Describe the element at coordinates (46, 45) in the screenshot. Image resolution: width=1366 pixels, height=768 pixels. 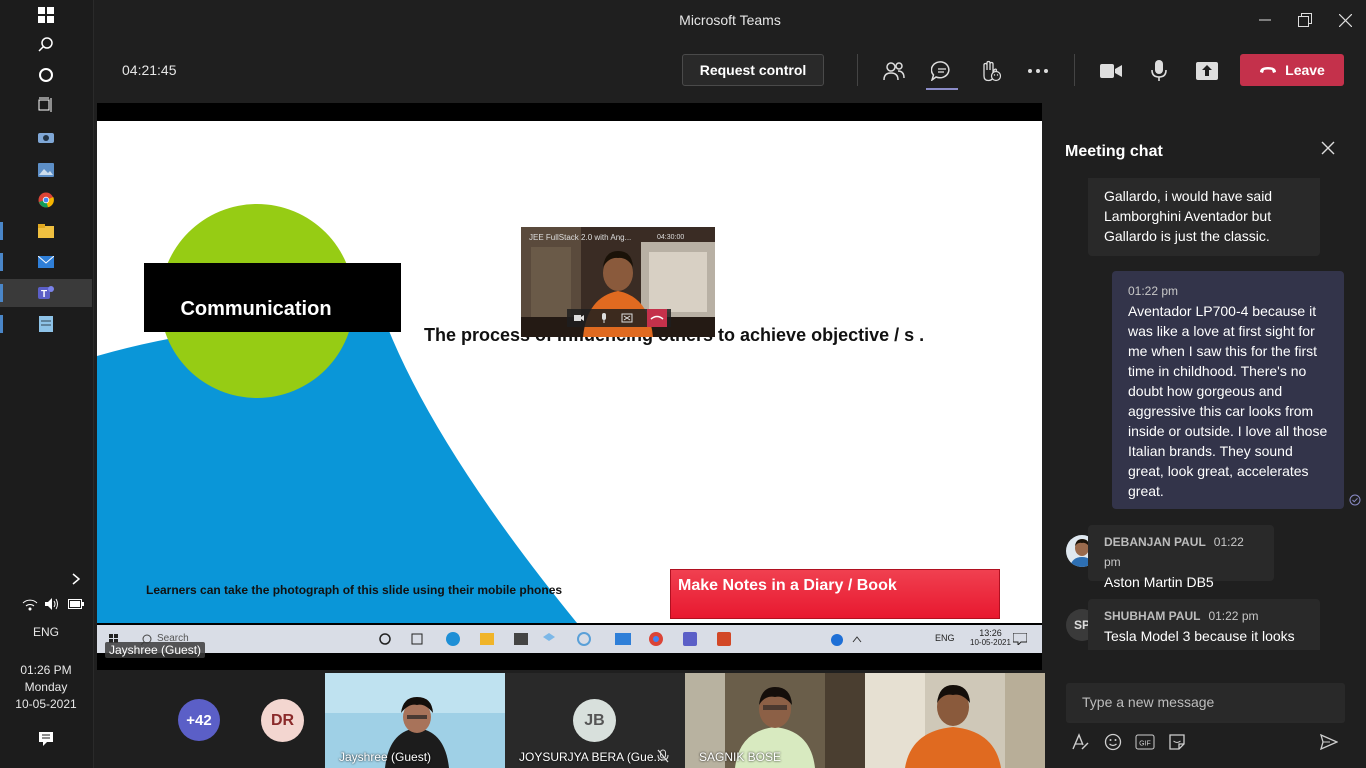
I see `search-icon` at that location.